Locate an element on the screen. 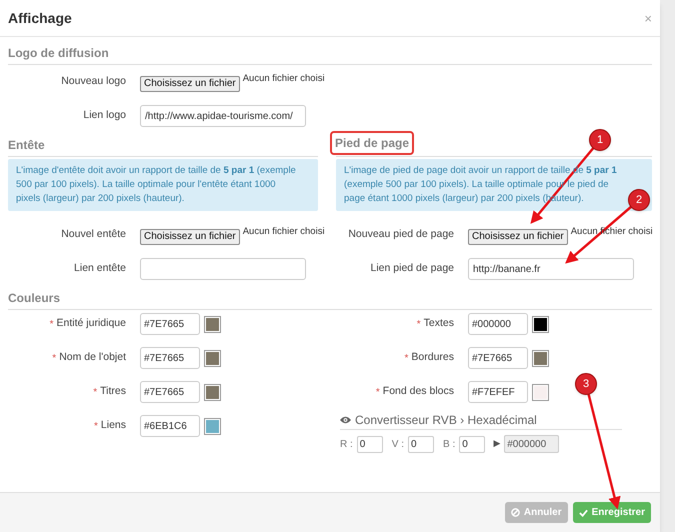 The height and width of the screenshot is (532, 675). field-label: Titres is located at coordinates (113, 392).